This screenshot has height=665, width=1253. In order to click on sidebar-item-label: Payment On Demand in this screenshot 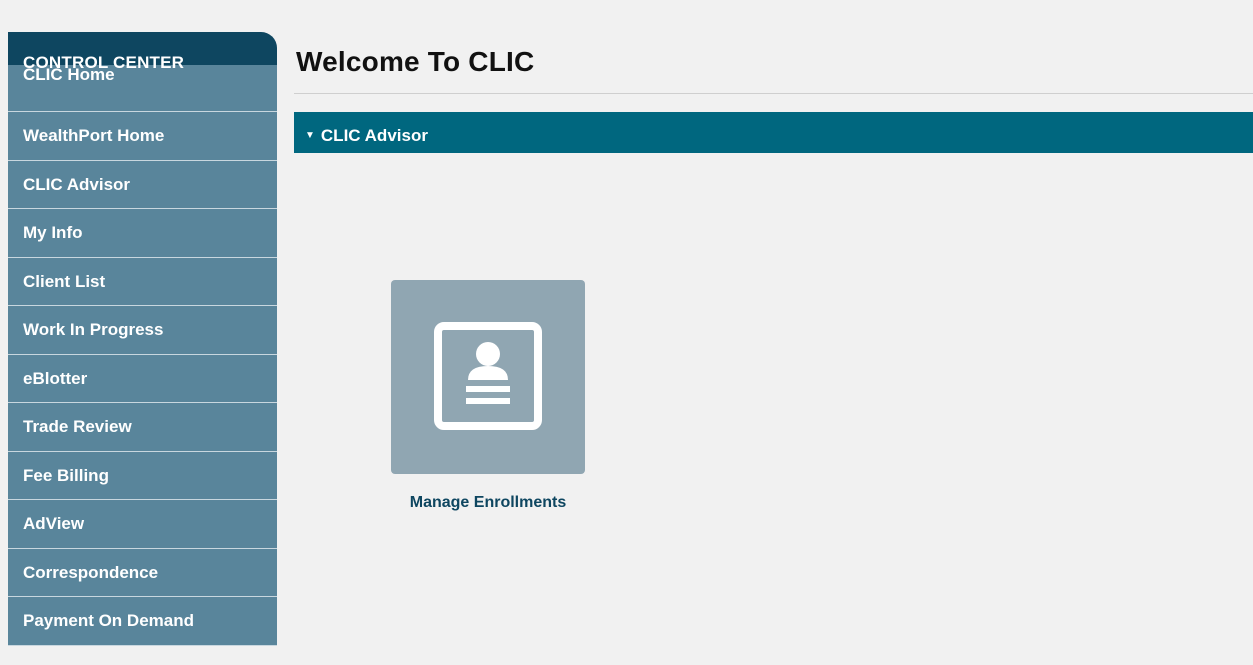, I will do `click(108, 620)`.